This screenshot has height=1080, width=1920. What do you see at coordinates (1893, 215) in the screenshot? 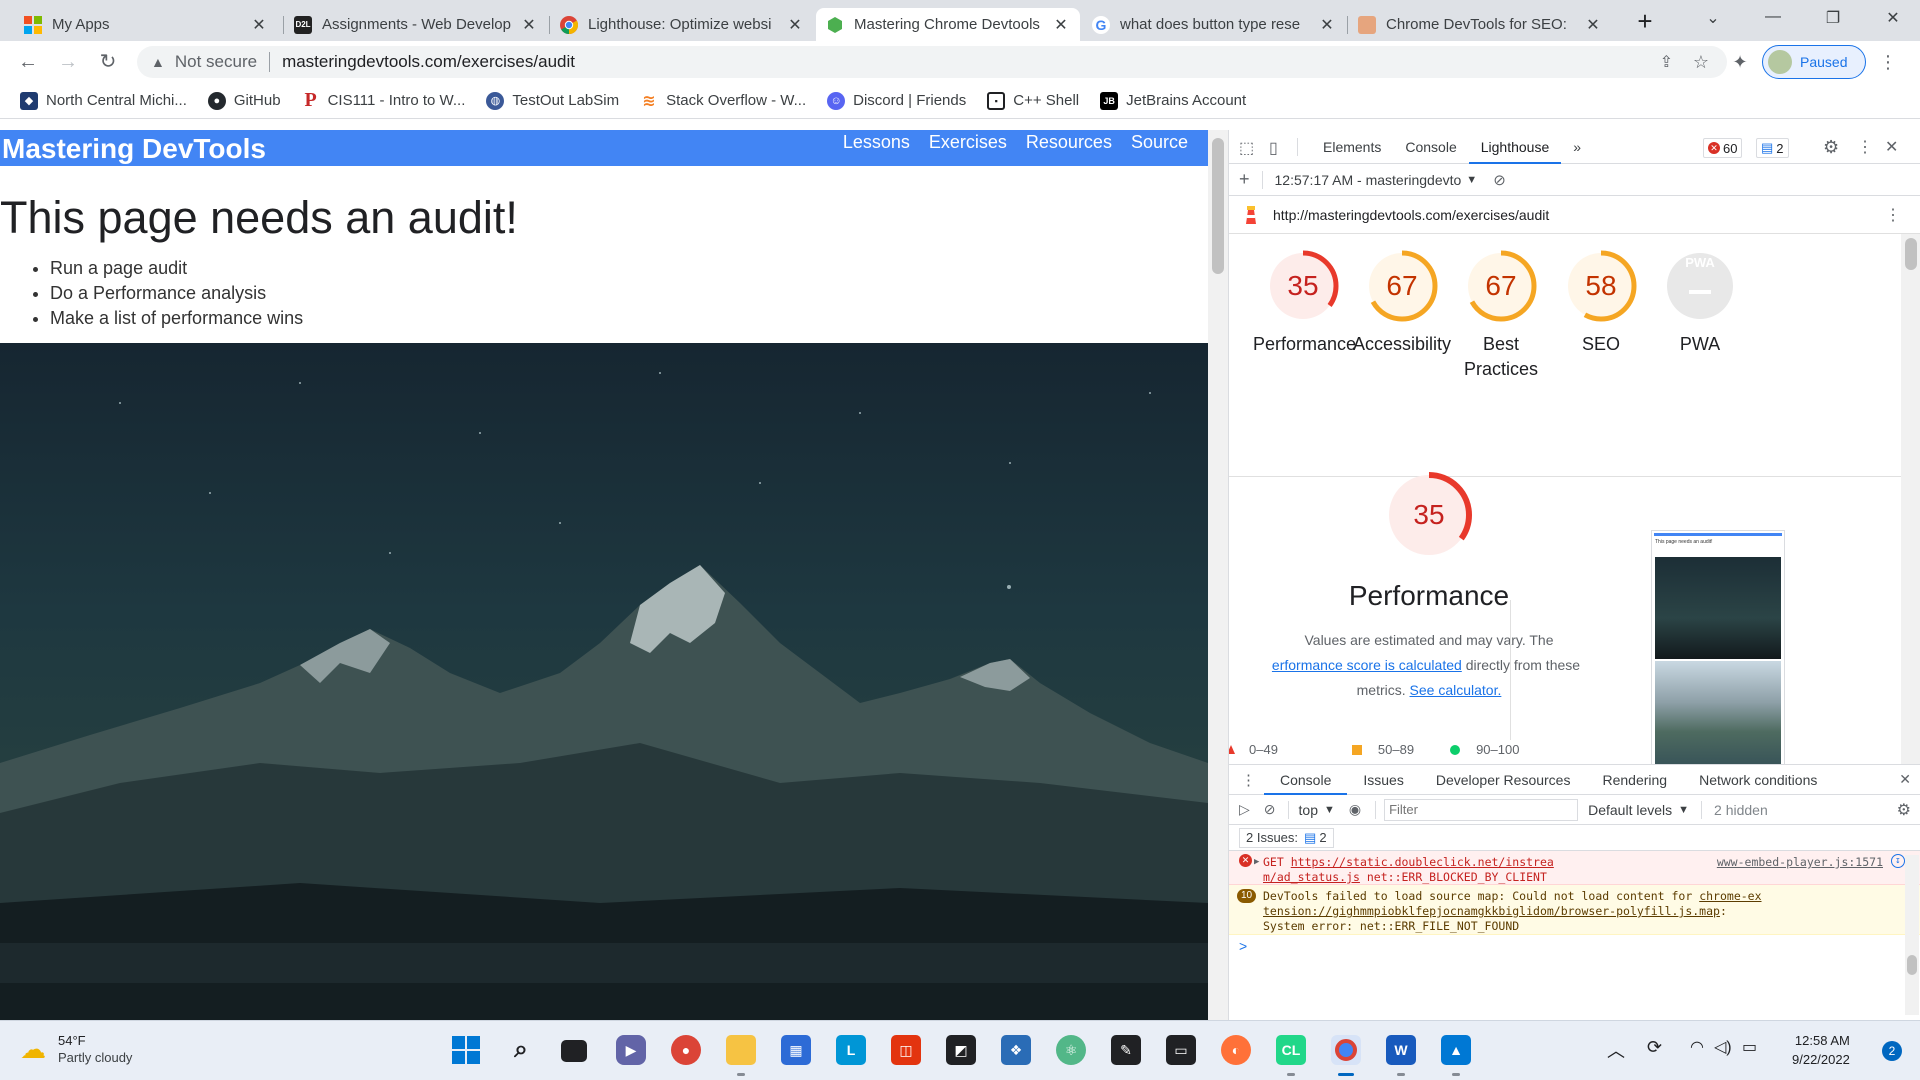
I see `report-menu-icon: ⋮` at bounding box center [1893, 215].